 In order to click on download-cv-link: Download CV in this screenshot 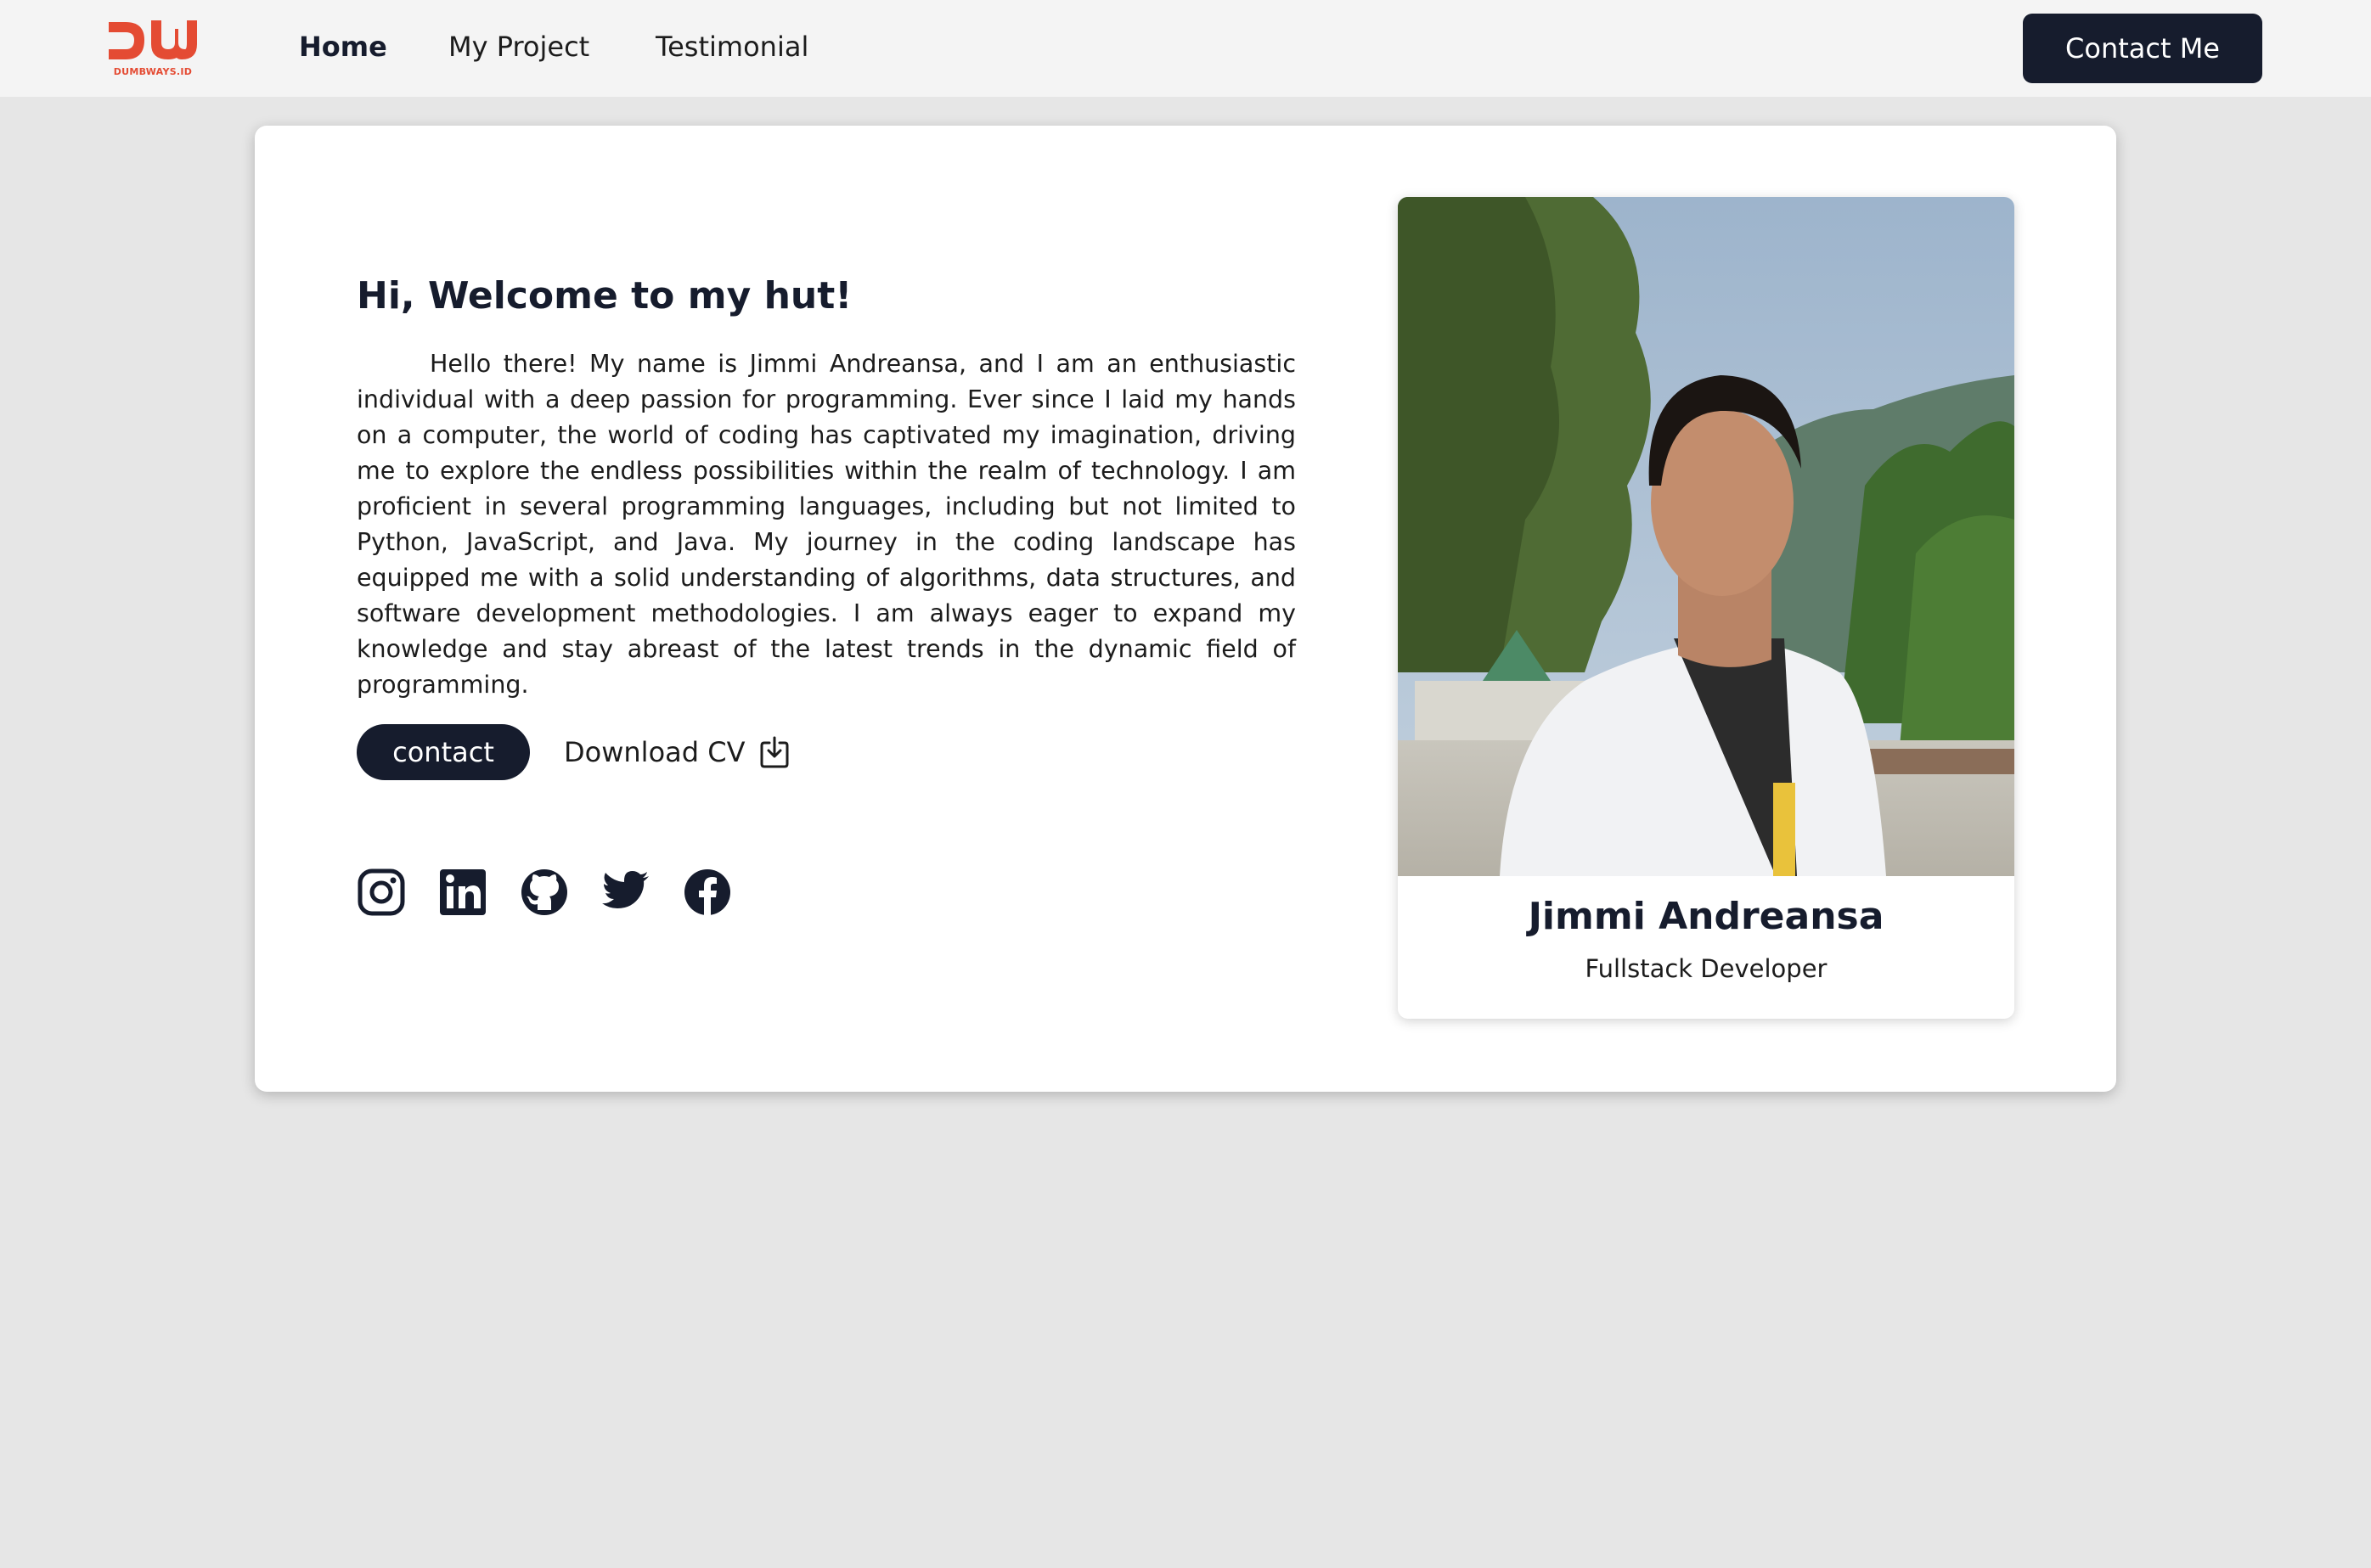, I will do `click(676, 752)`.